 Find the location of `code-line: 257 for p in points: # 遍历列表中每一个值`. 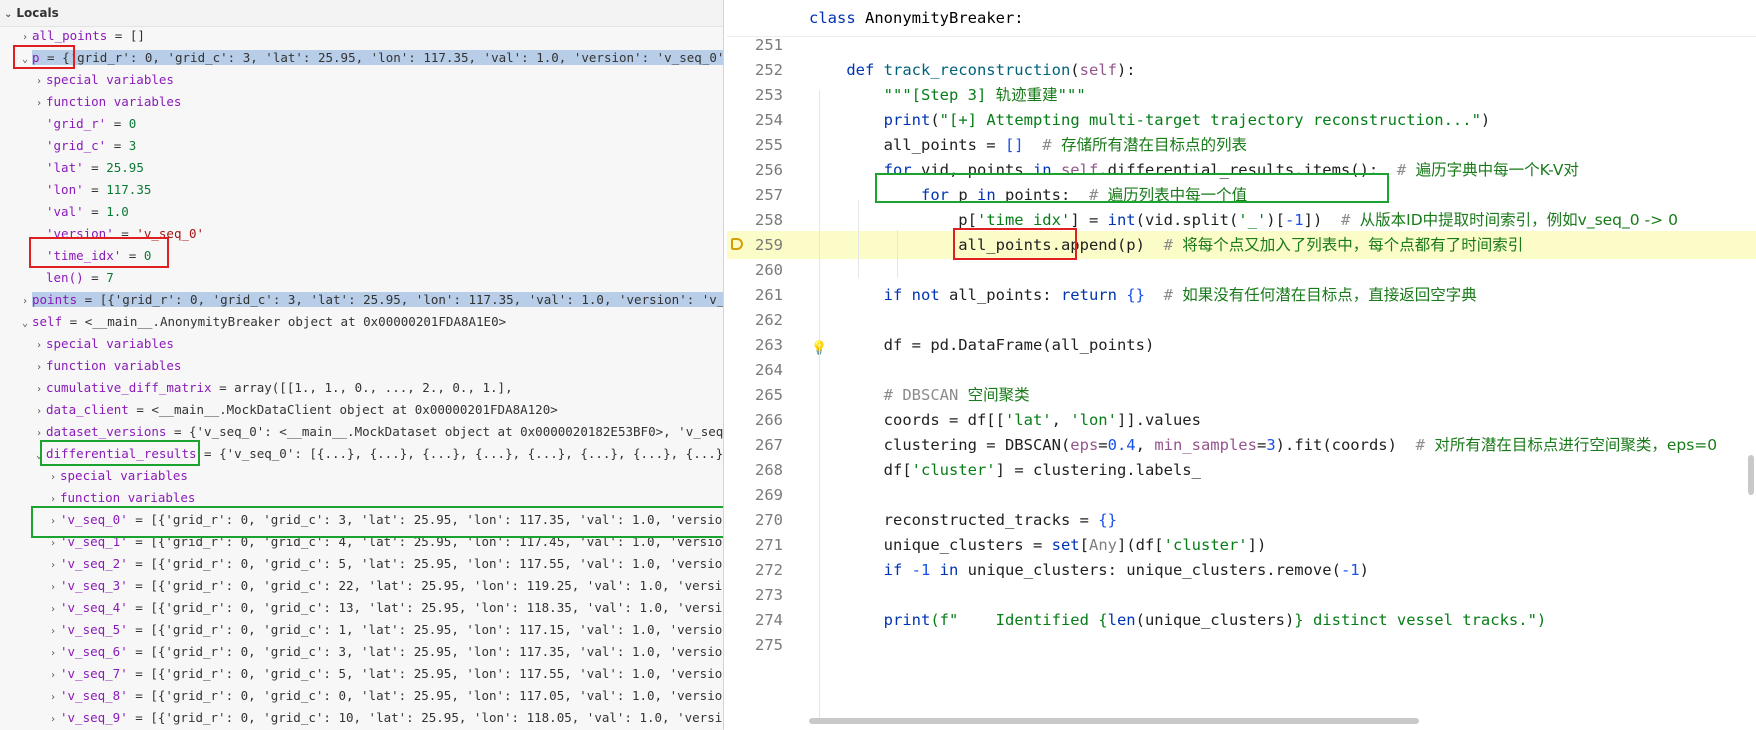

code-line: 257 for p in points: # 遍历列表中每一个值 is located at coordinates (1241, 195).